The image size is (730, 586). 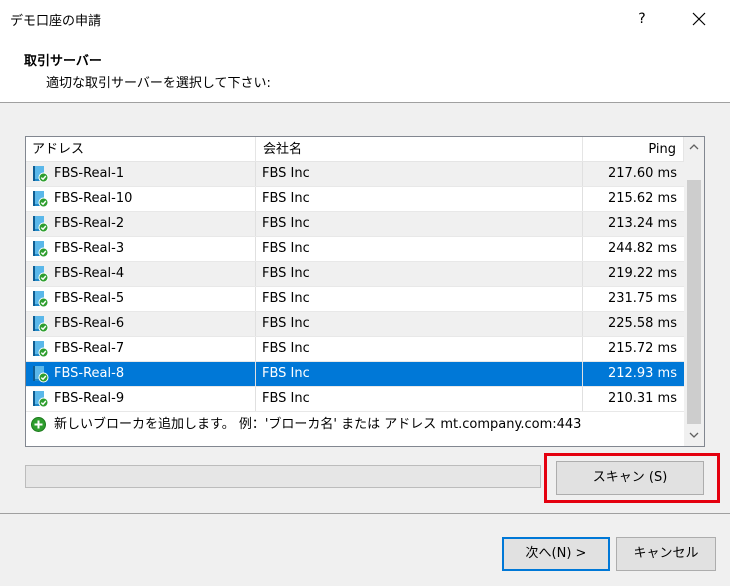 I want to click on cell-ping: 213.24 ms, so click(x=642, y=223).